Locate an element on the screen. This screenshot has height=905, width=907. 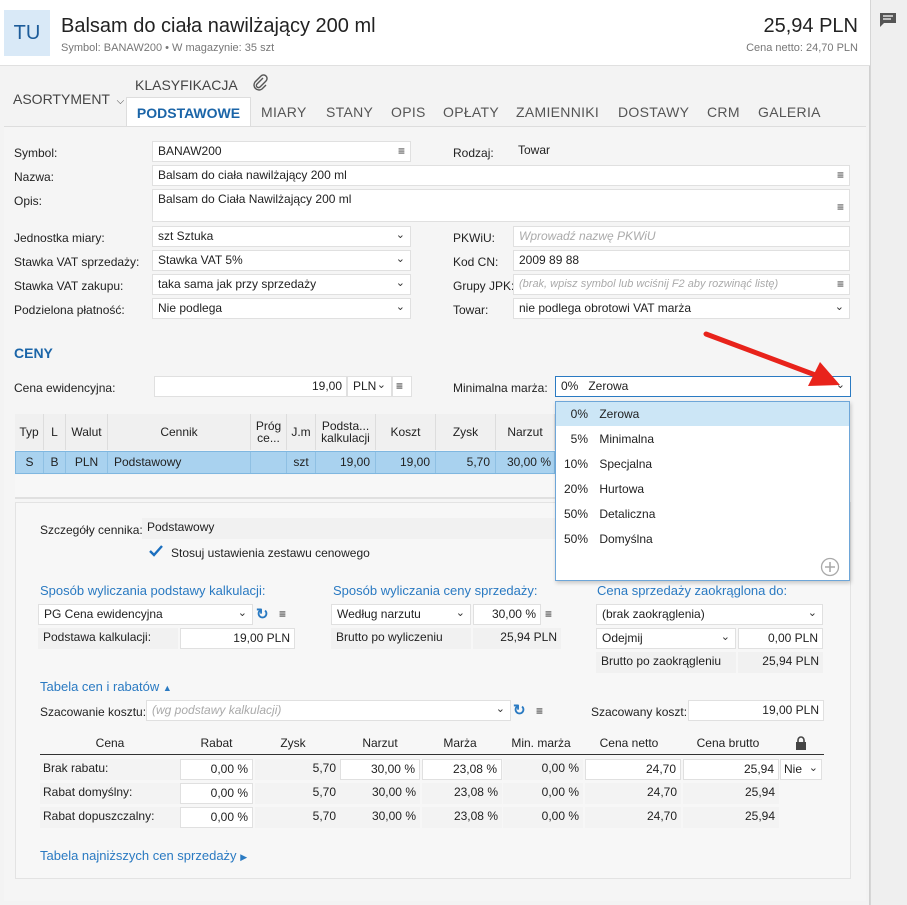
col-cena-brutto: Cena brutto is located at coordinates (728, 743).